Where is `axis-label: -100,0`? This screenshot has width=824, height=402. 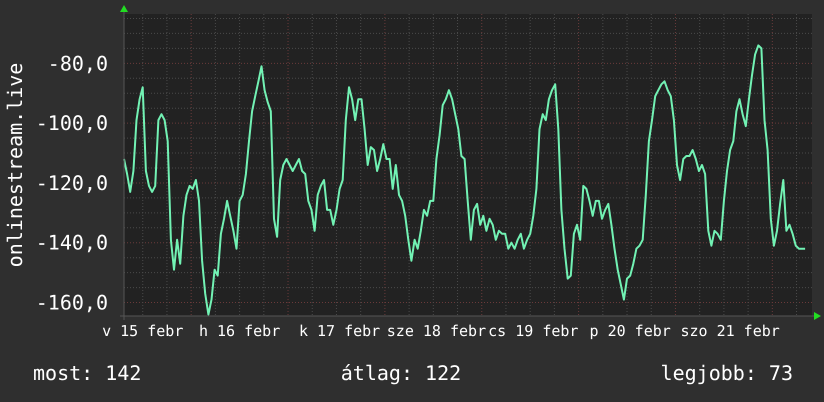 axis-label: -100,0 is located at coordinates (72, 123).